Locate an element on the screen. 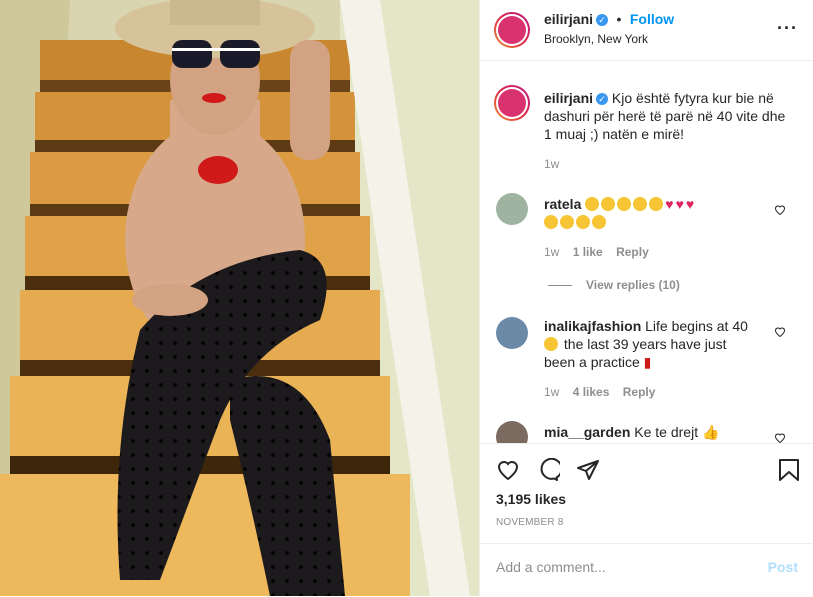  thumbs-up-emoji-icon: 👍 is located at coordinates (710, 432).